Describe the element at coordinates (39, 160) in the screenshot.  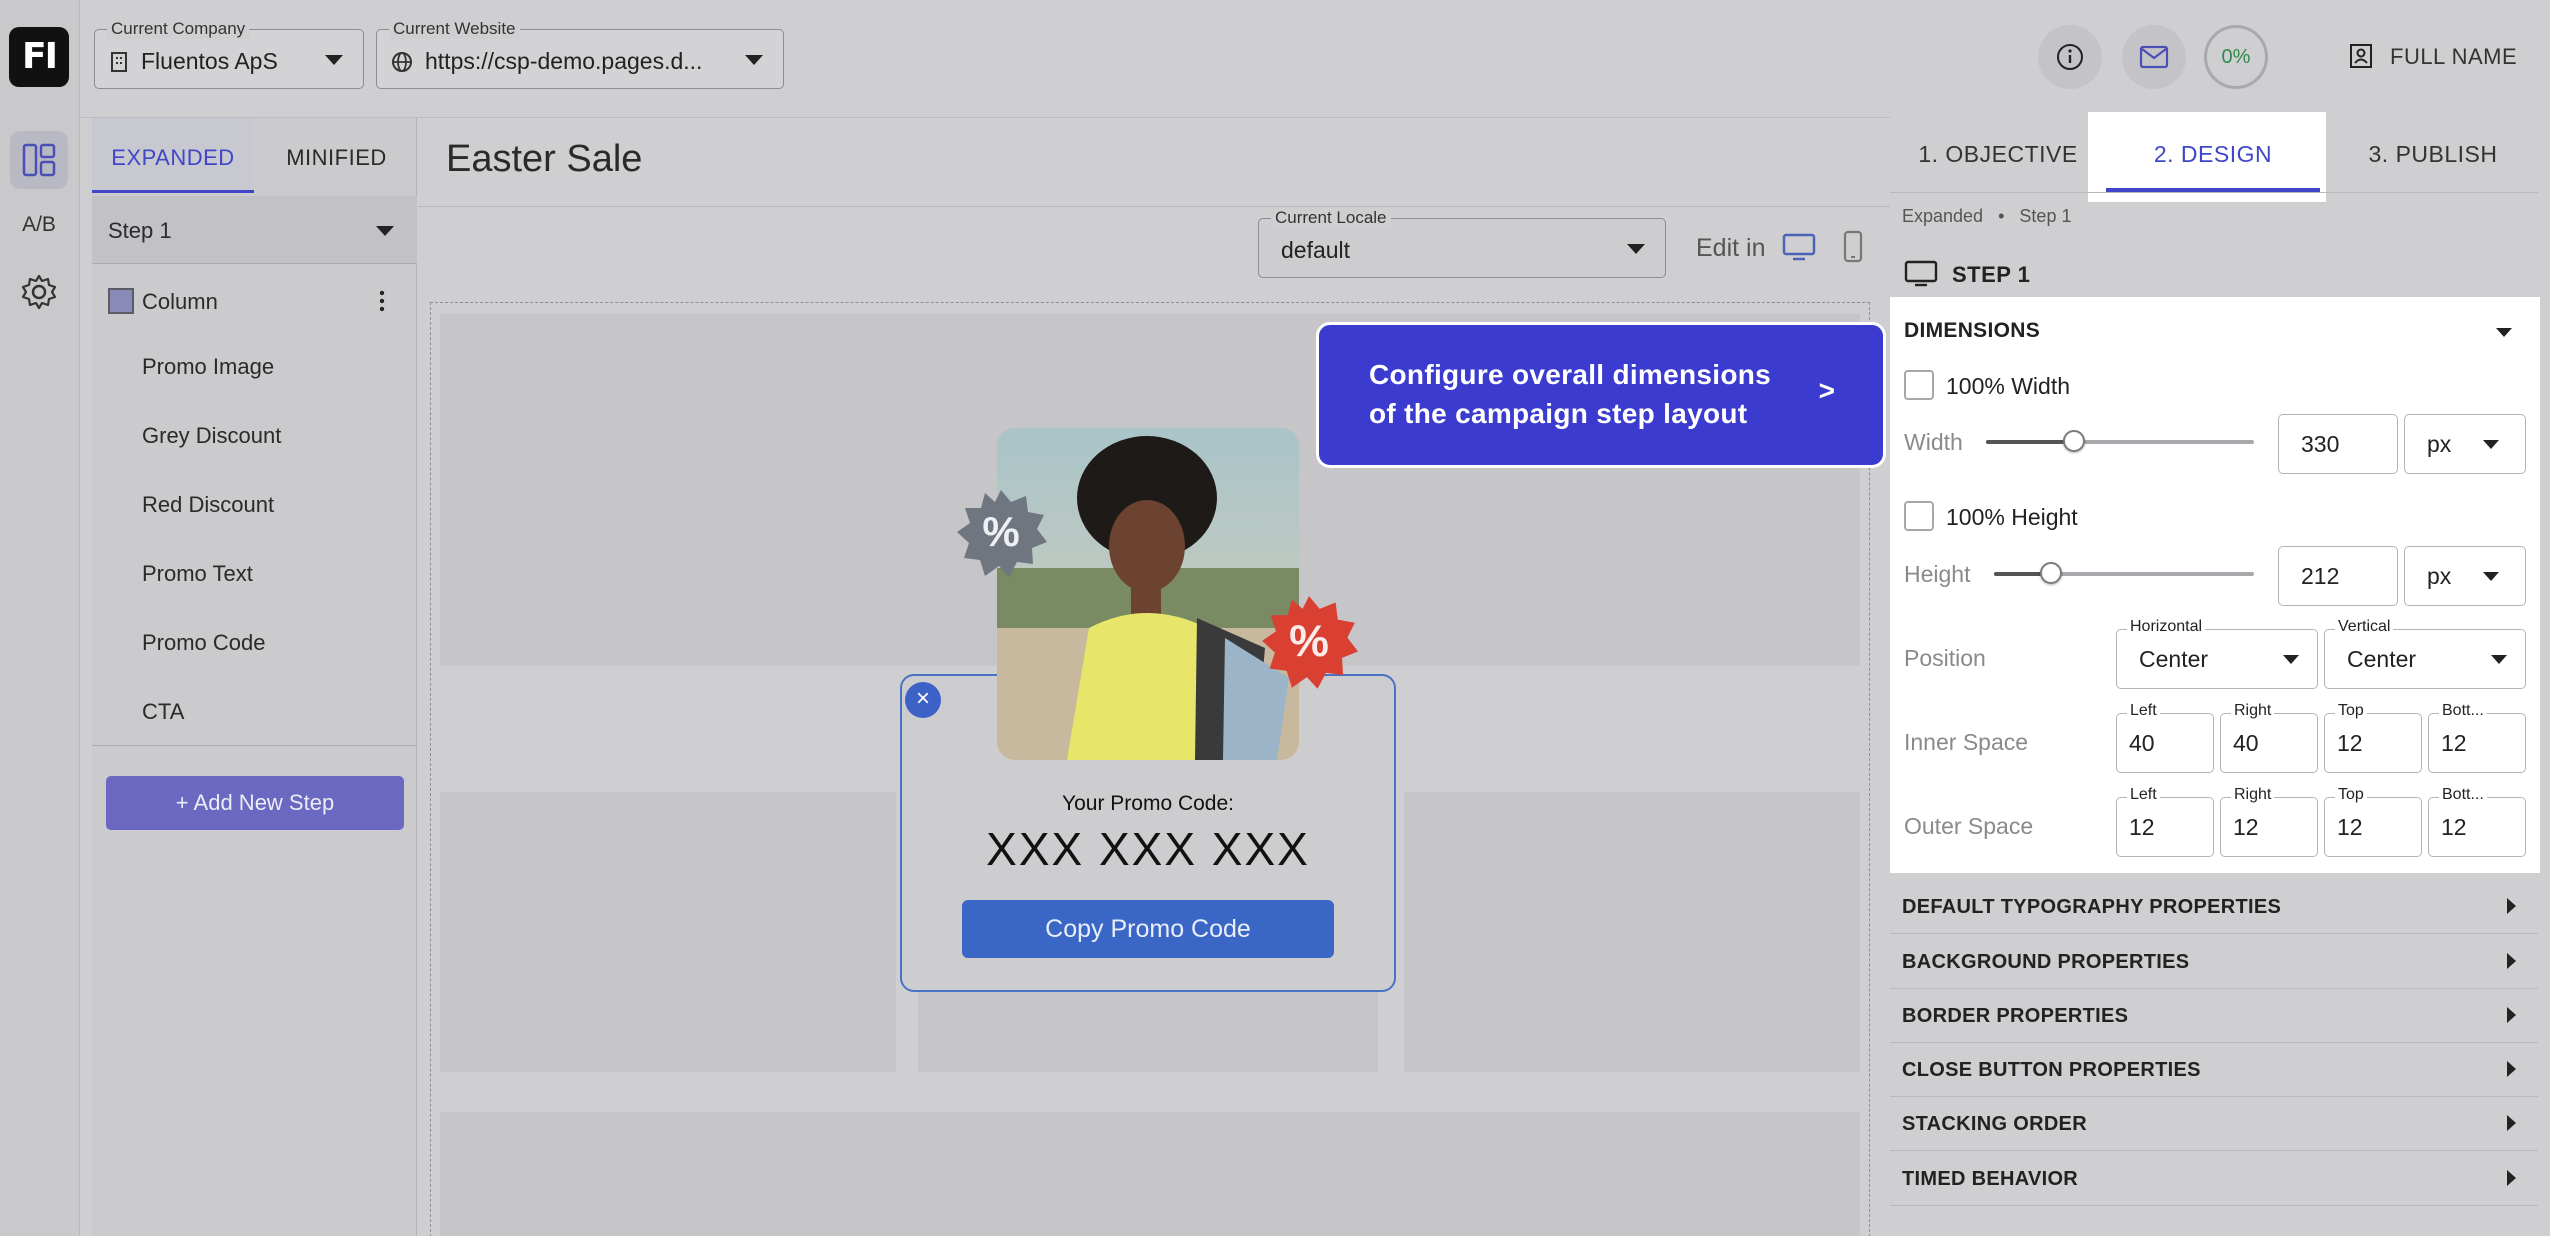
I see `campaigns-nav-button` at that location.